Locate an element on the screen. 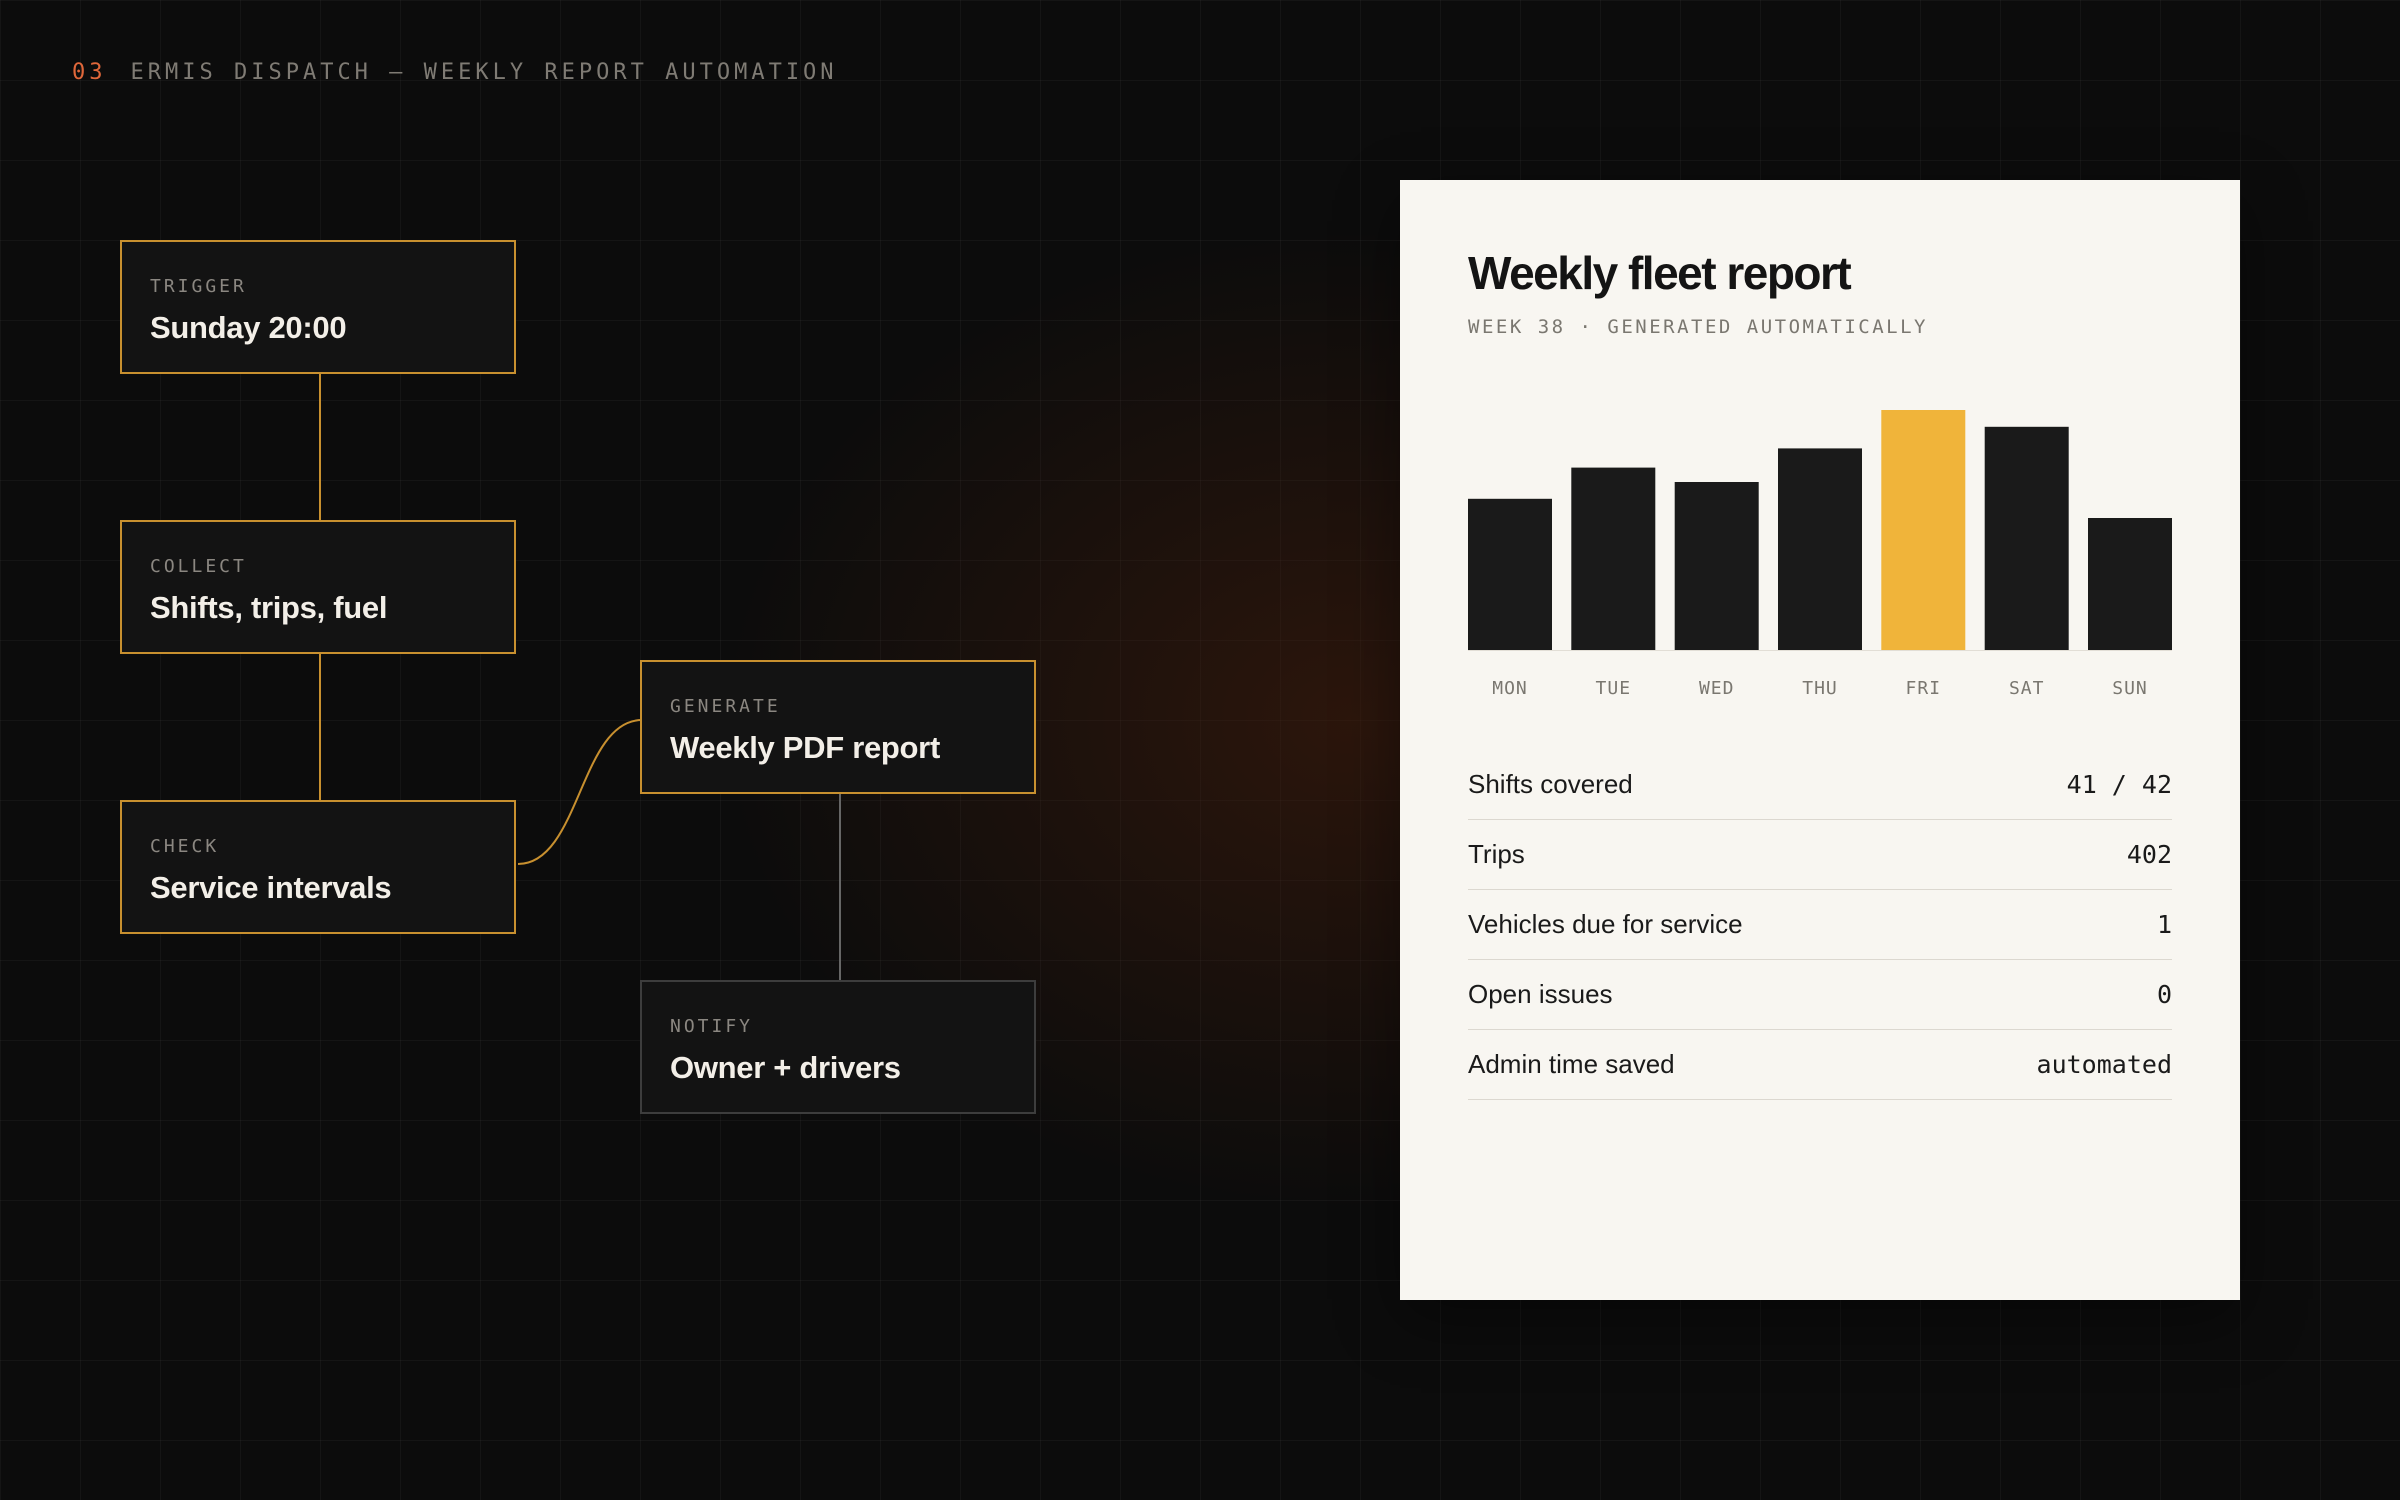  x-tick-label-sun: SUN is located at coordinates (2130, 688).